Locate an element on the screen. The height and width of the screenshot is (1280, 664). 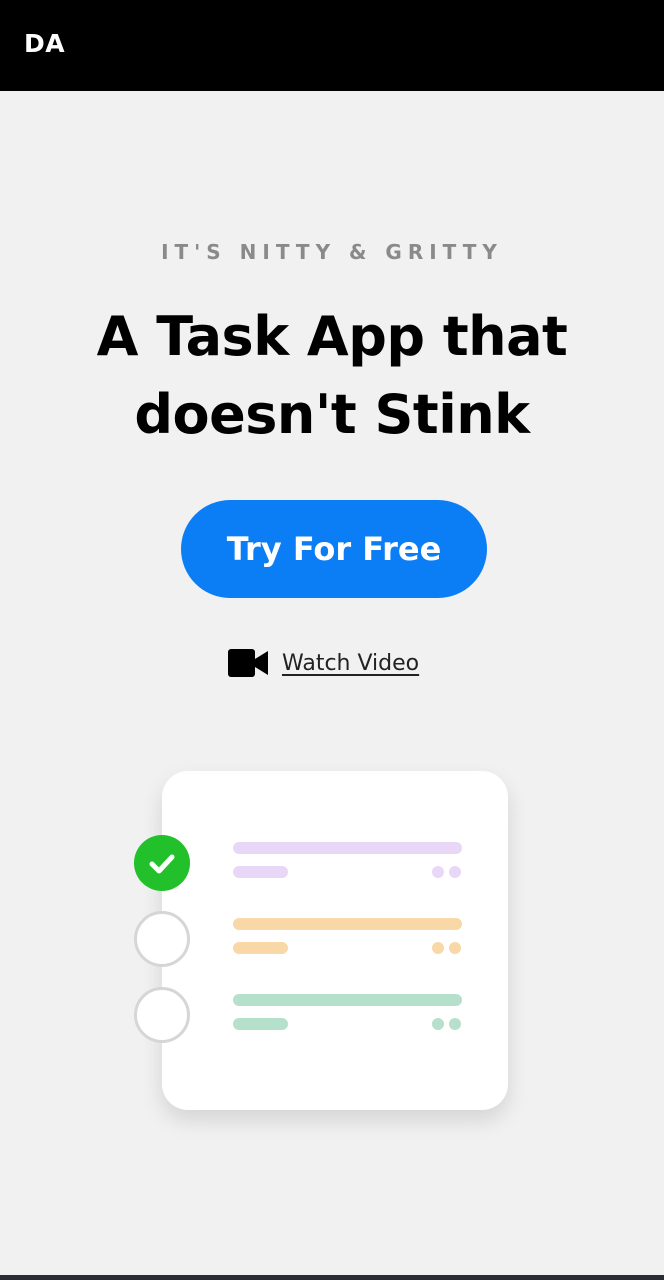
task-checkbox-done is located at coordinates (162, 863).